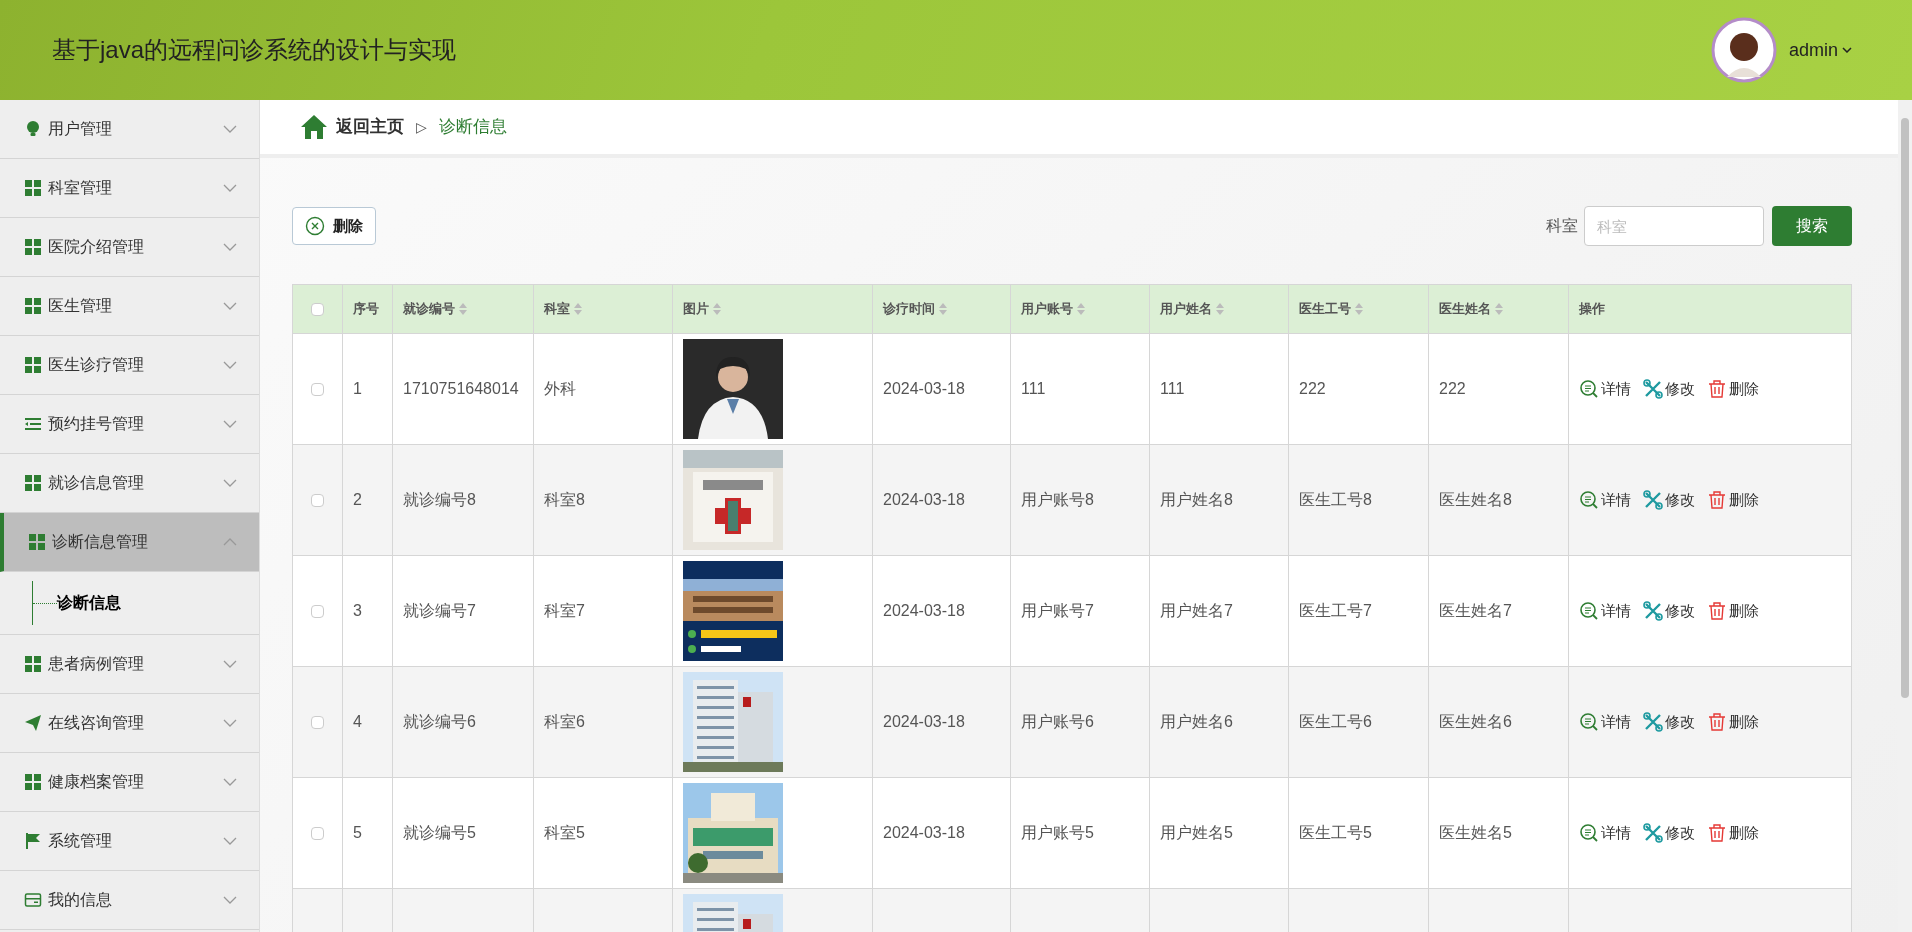  I want to click on table-cell-text: 用户姓名5, so click(1196, 833).